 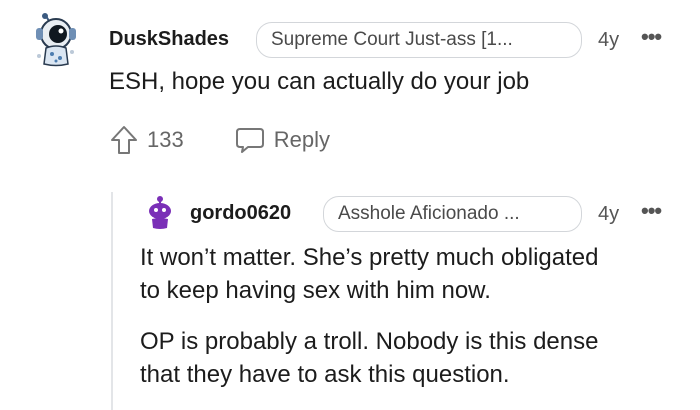 What do you see at coordinates (315, 290) in the screenshot?
I see `reply-body-line-2: to keep having sex with him now.` at bounding box center [315, 290].